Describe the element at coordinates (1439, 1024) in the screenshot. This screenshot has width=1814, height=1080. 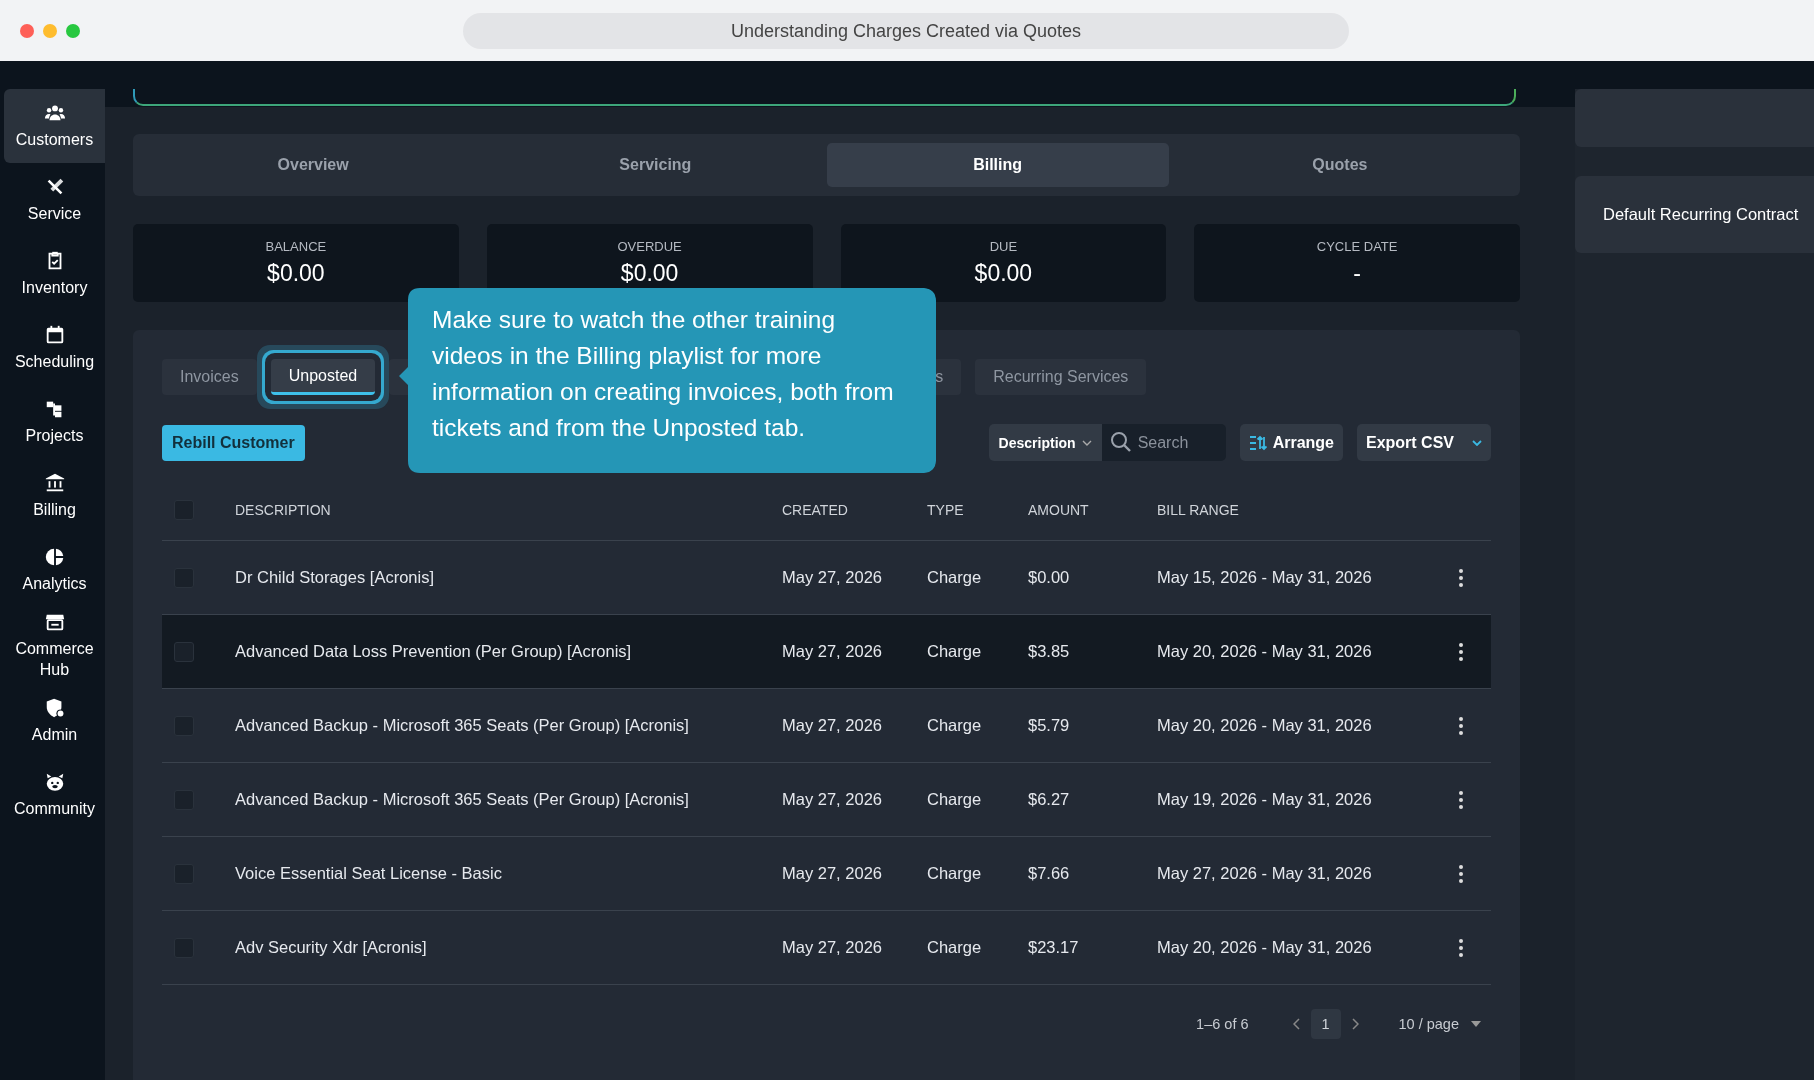
I see `page-size-dropdown: 10 / page` at that location.